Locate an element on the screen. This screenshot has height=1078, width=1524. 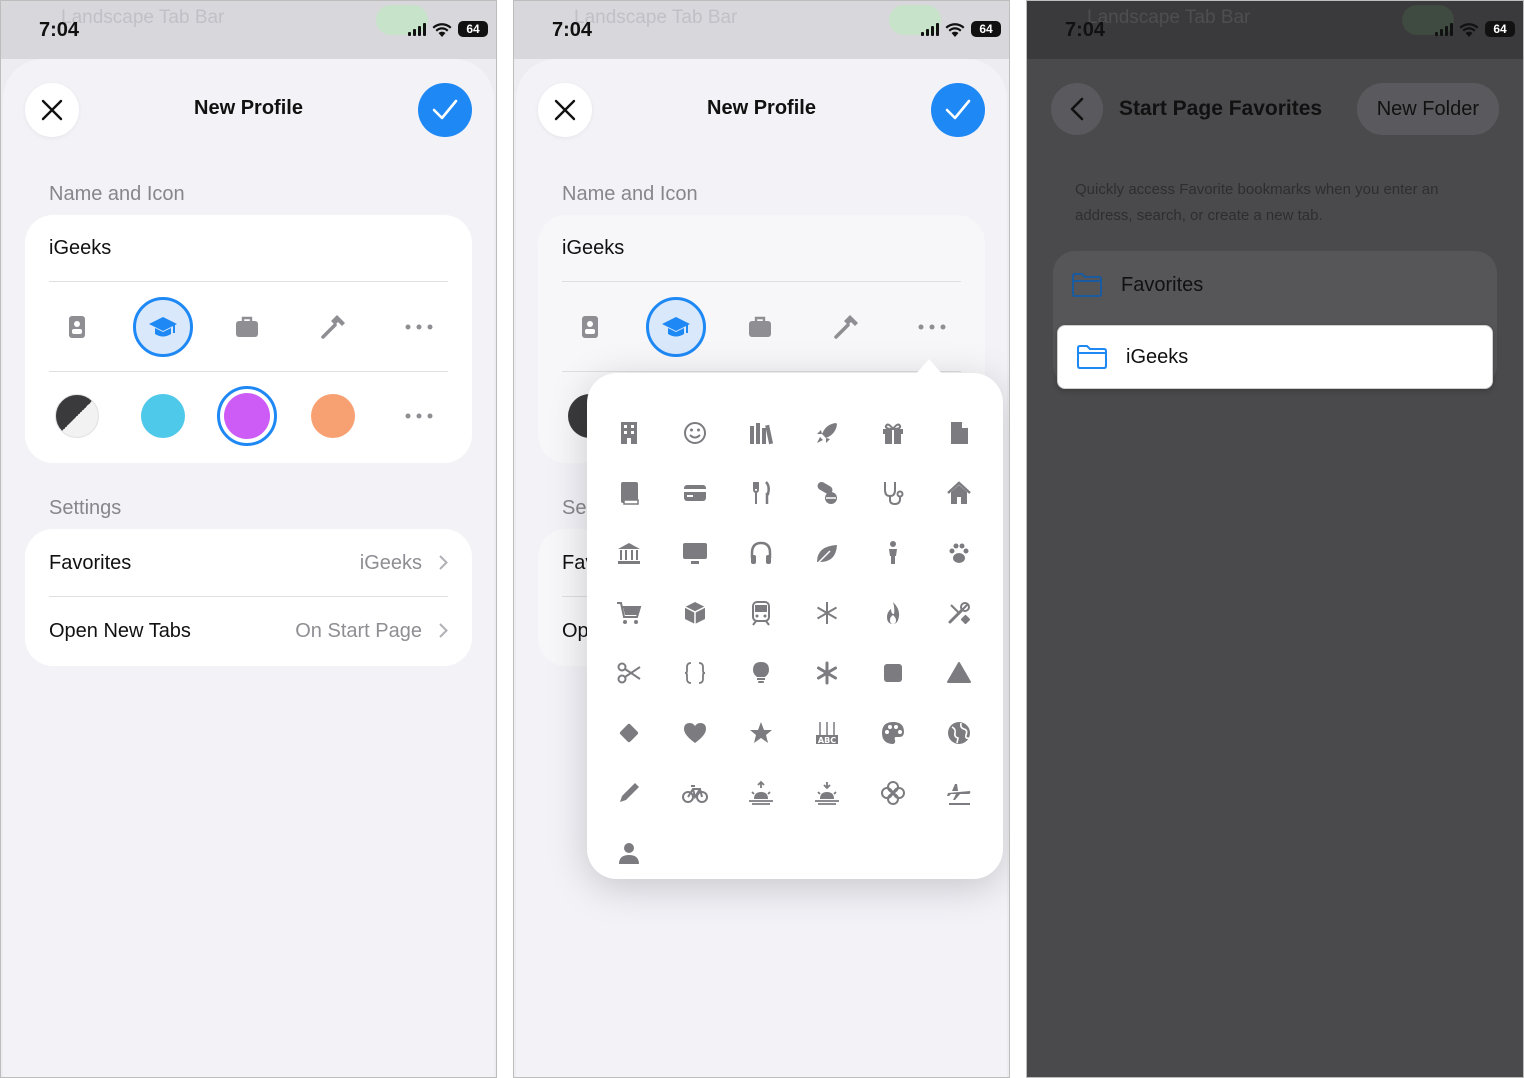
icon-choice-bicycle is located at coordinates (695, 793).